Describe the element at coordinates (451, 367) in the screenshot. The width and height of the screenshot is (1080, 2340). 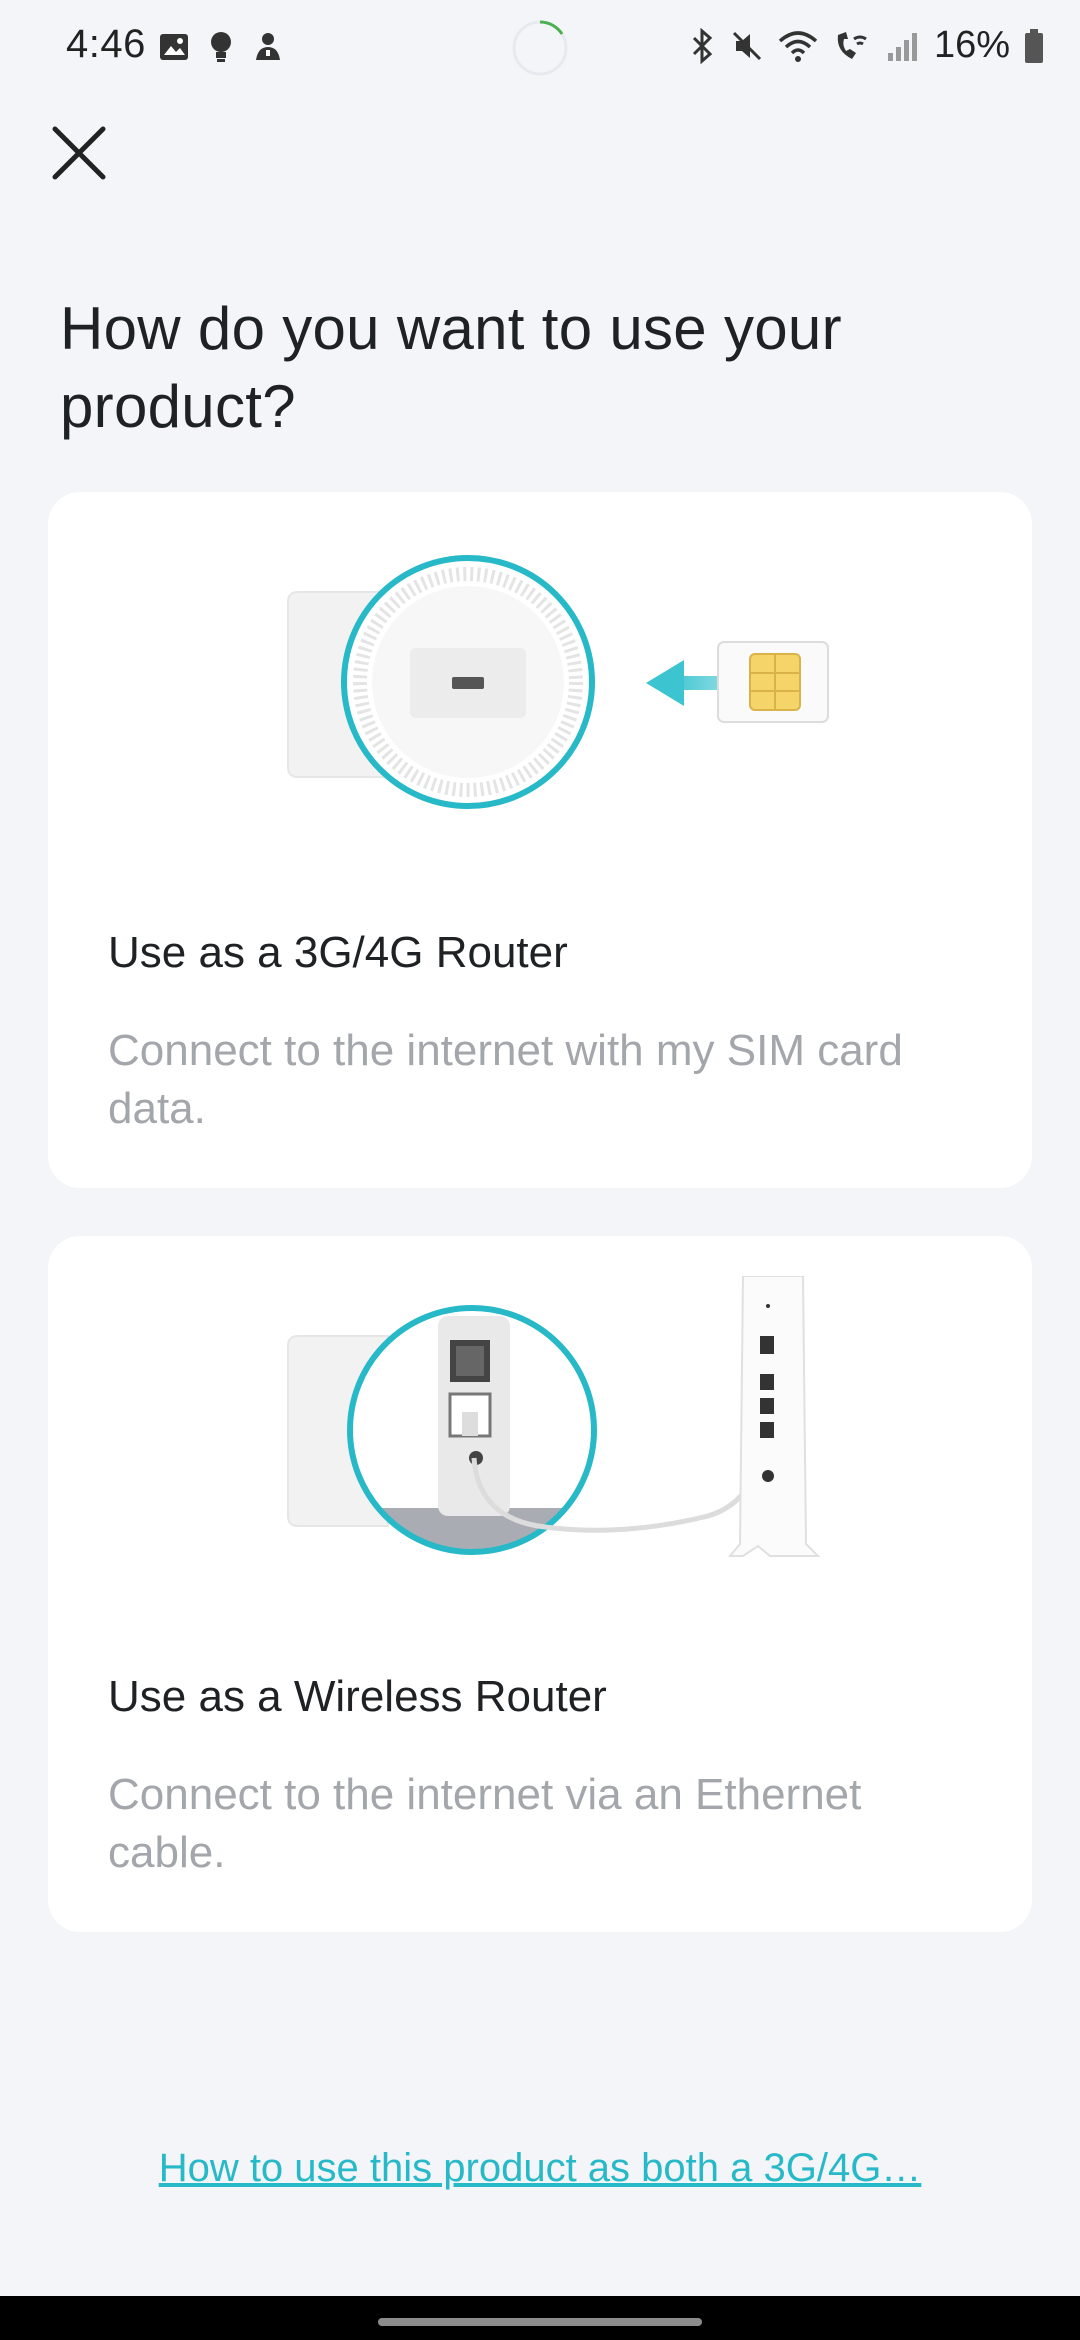
I see `page-title: How do you want to use your product?` at that location.